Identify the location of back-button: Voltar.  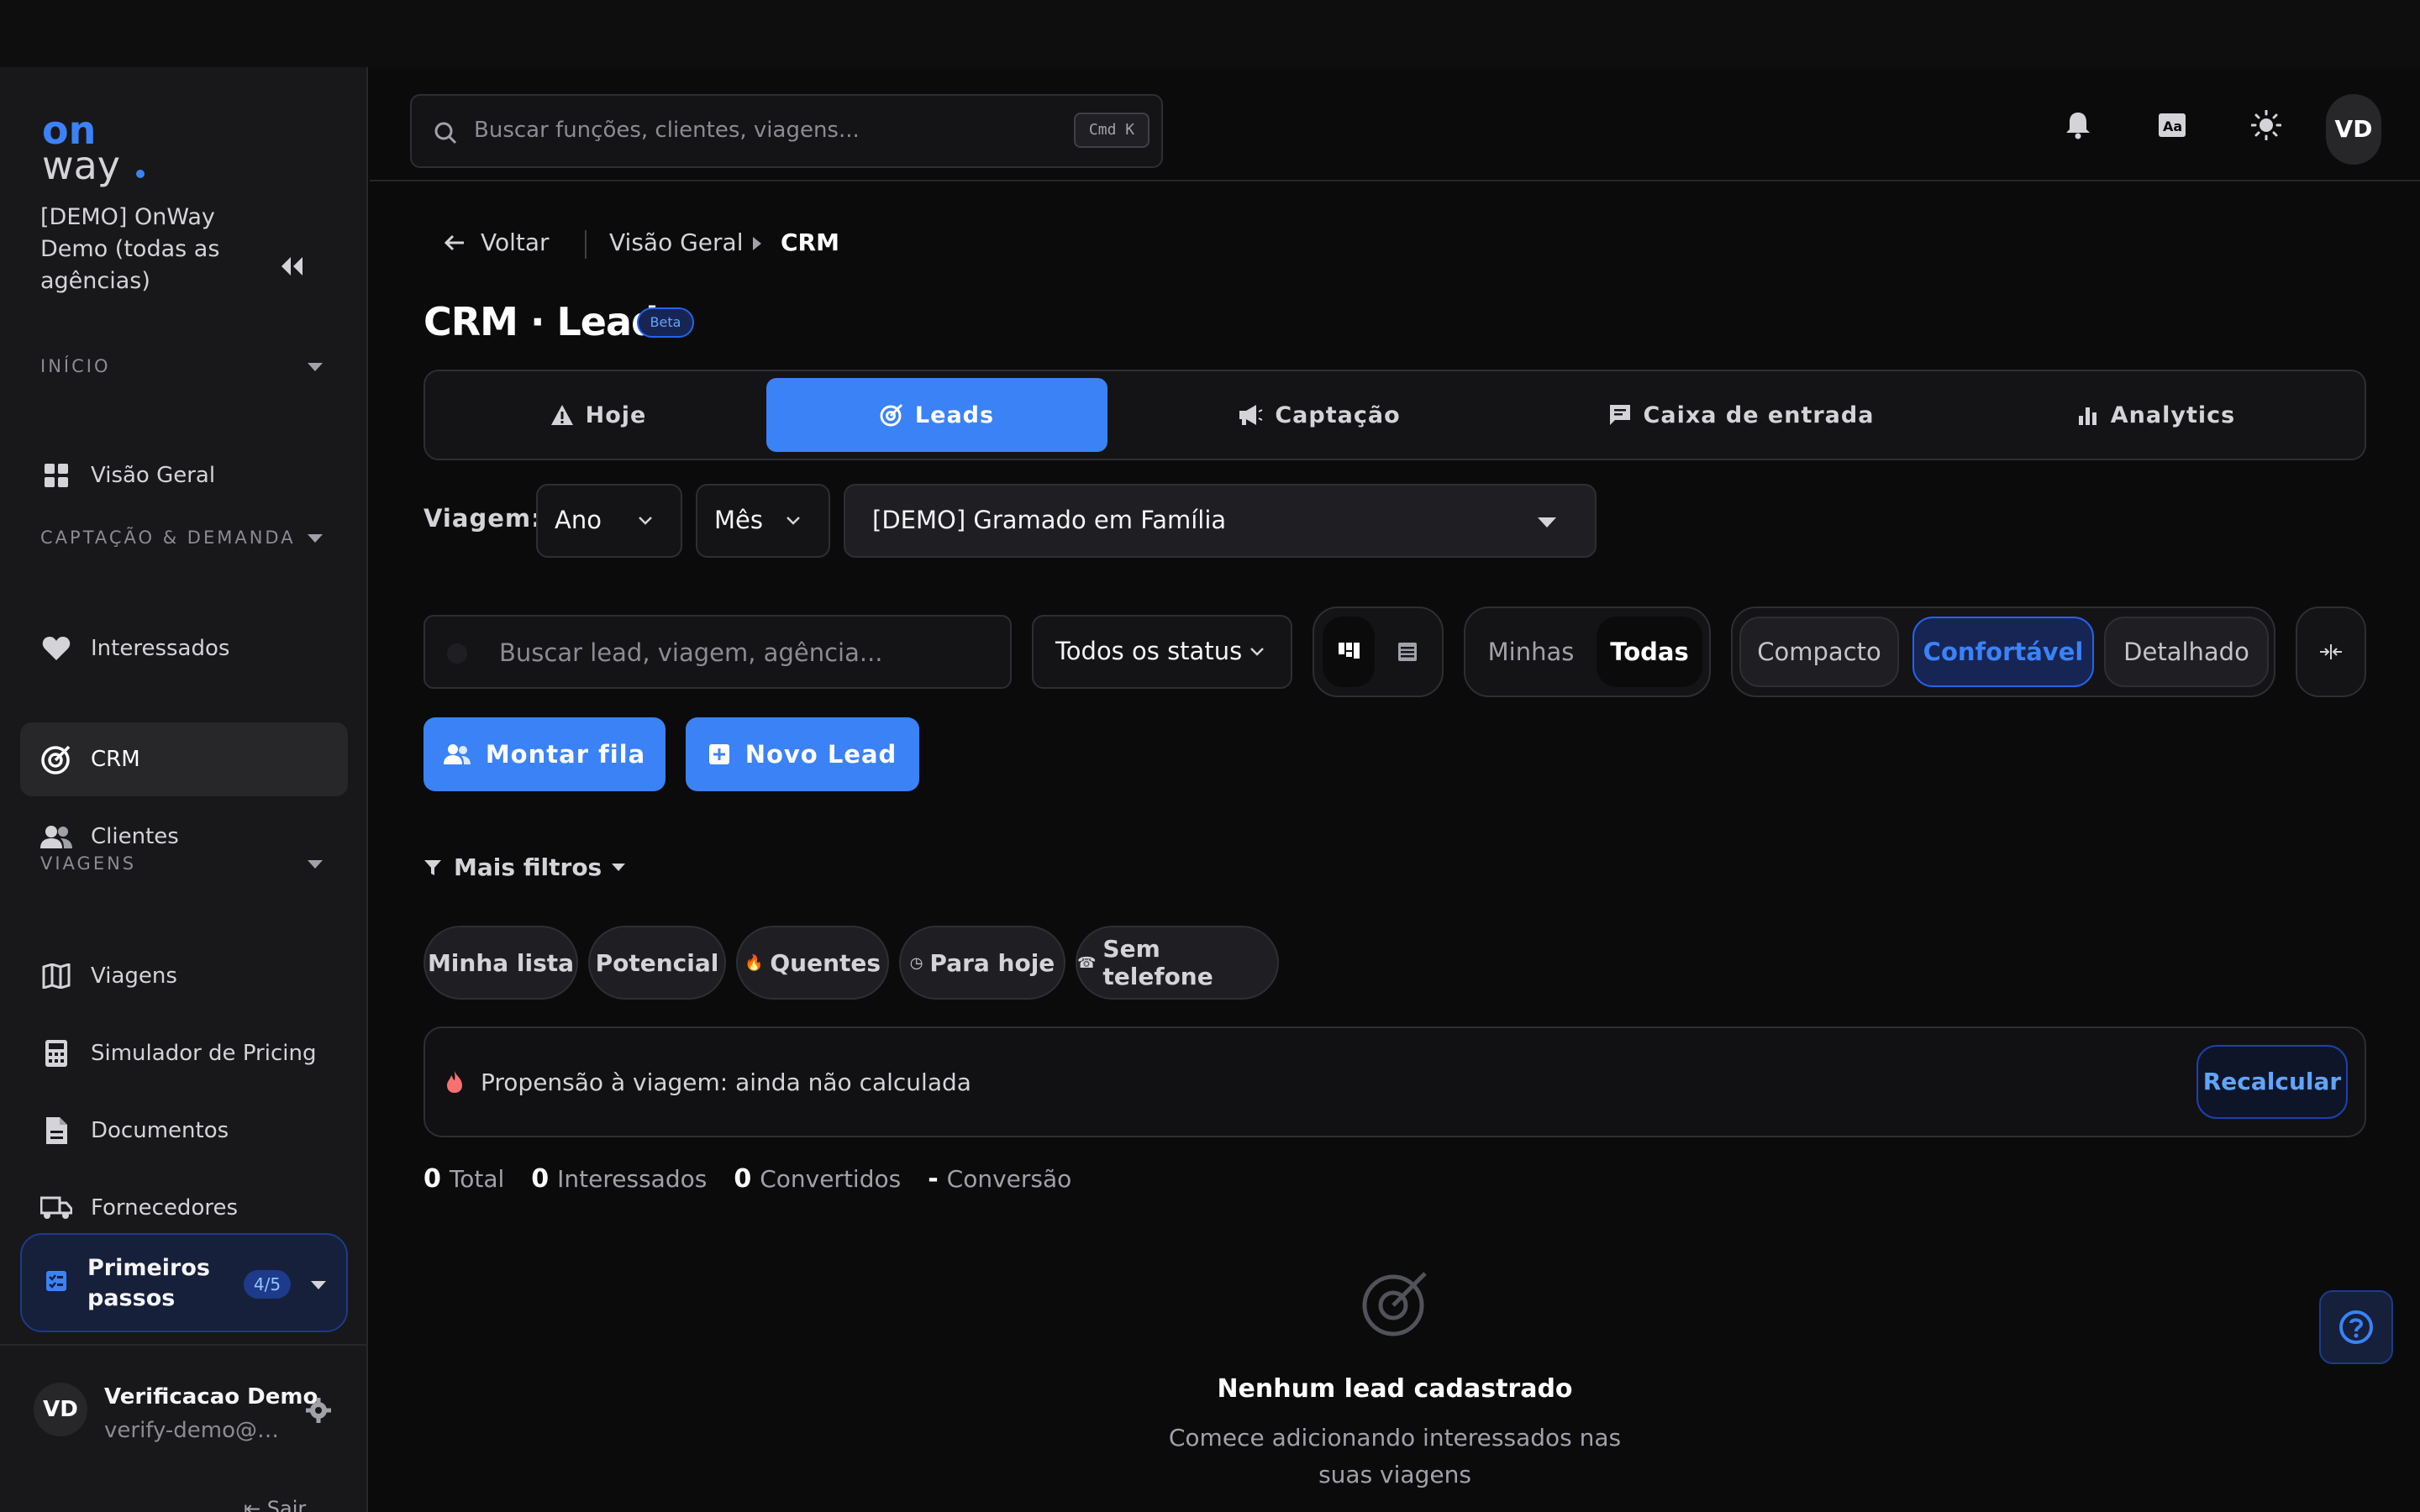
(497, 242).